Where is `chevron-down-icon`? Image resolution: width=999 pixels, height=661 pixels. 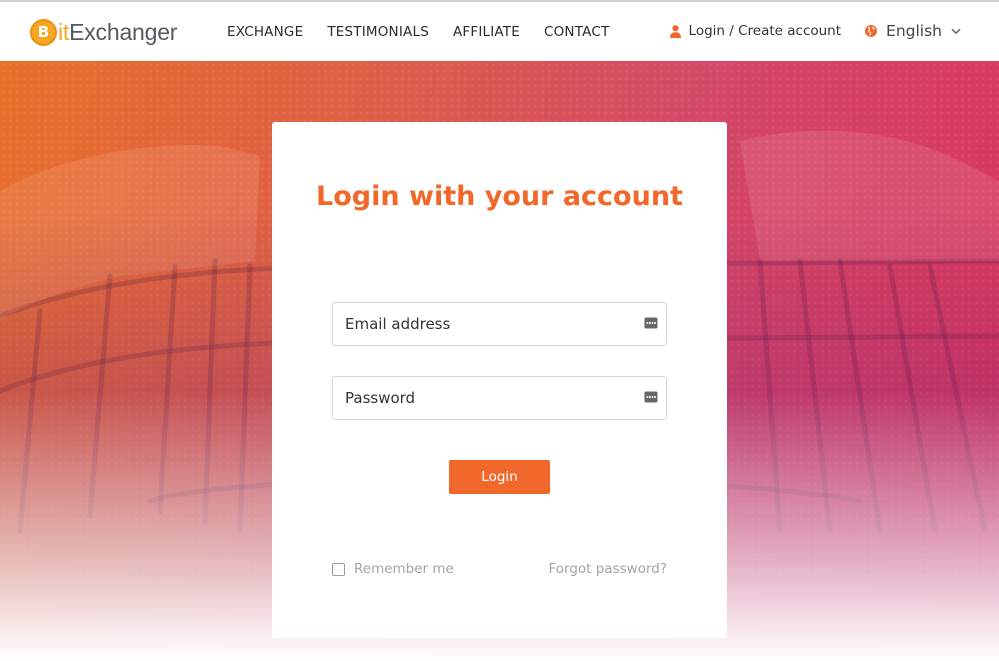
chevron-down-icon is located at coordinates (956, 31).